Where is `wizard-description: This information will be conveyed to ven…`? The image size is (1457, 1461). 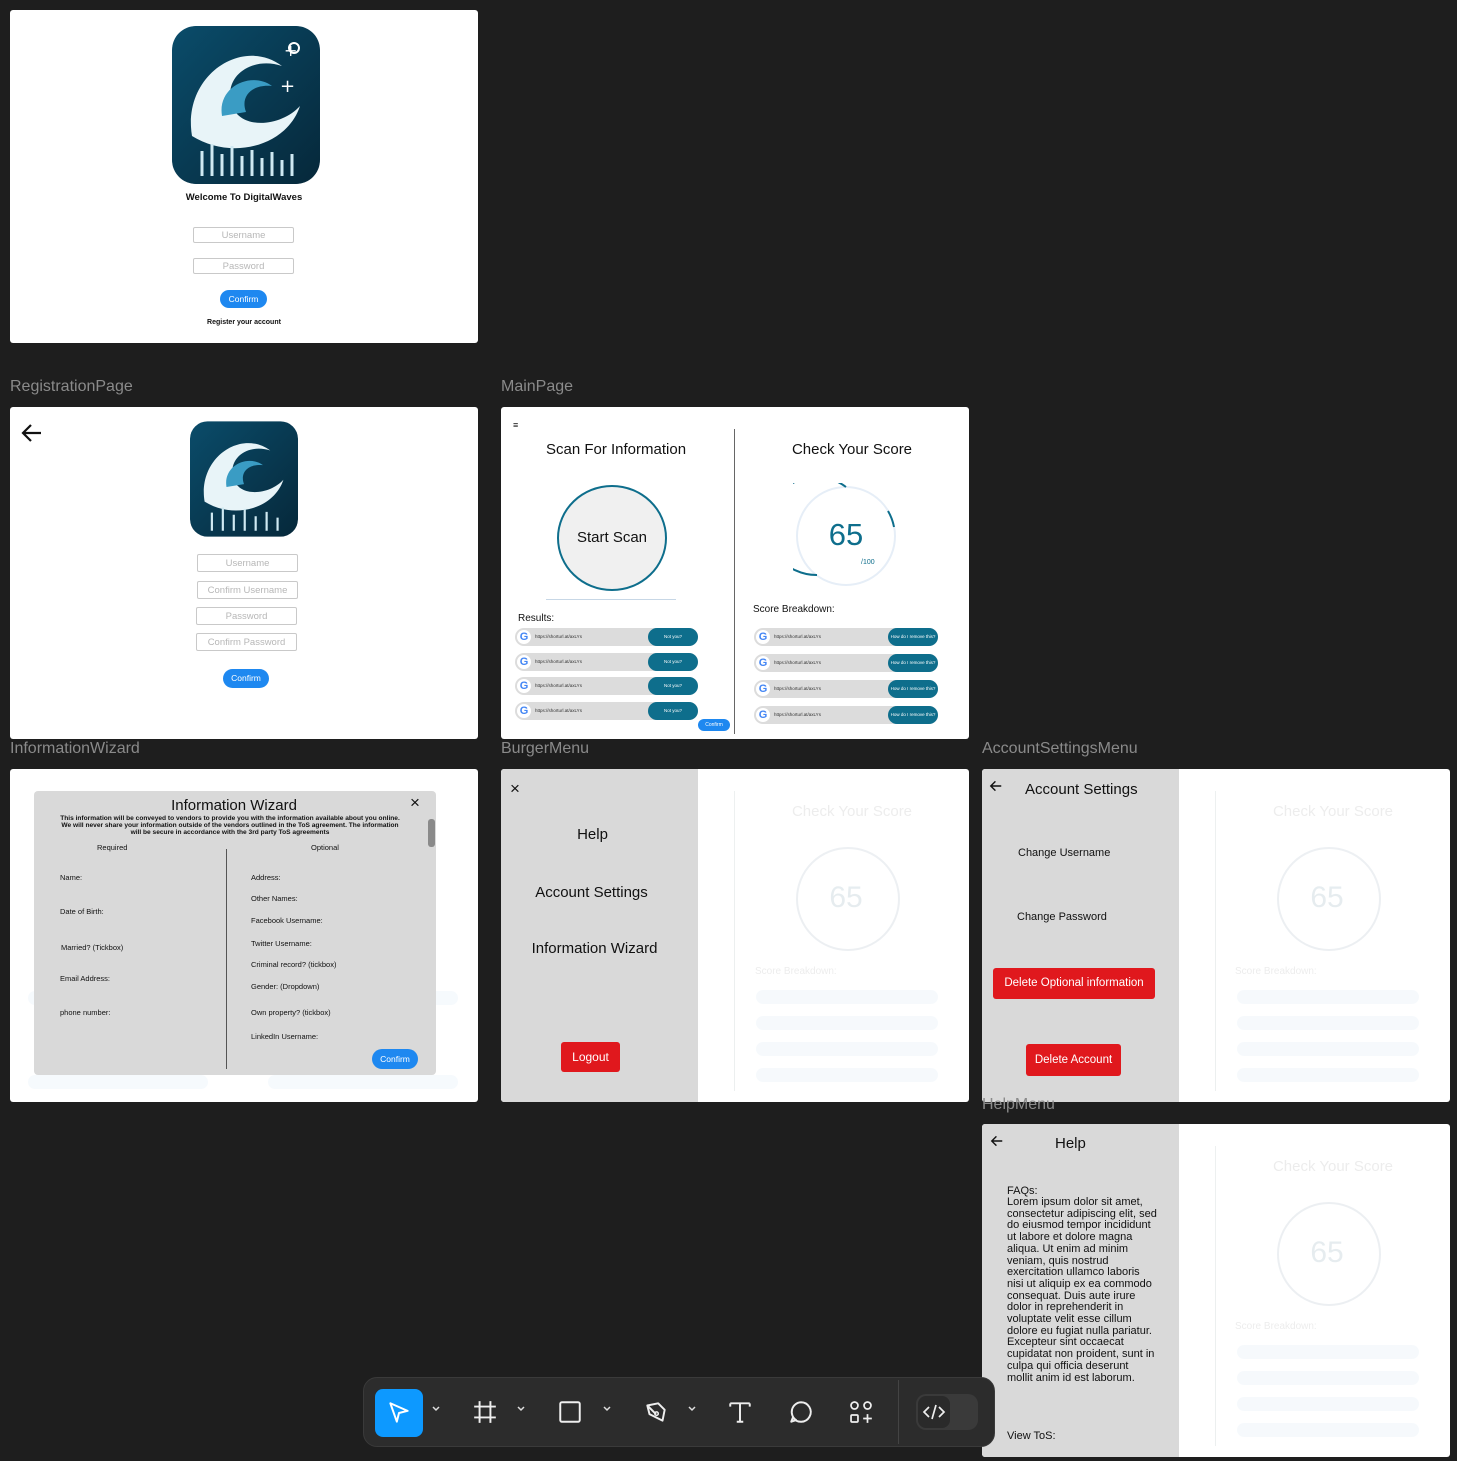 wizard-description: This information will be conveyed to ven… is located at coordinates (230, 825).